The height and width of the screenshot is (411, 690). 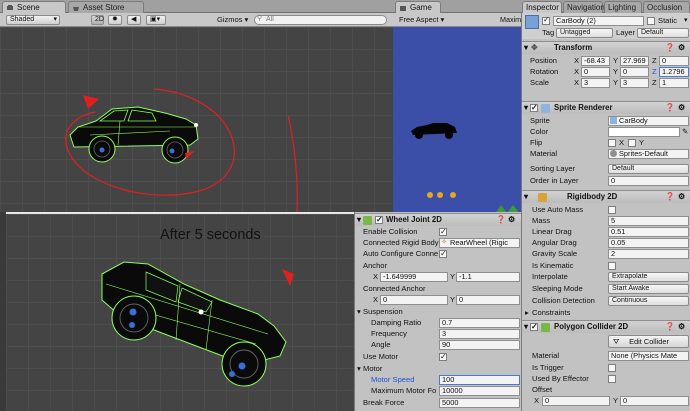 What do you see at coordinates (479, 390) in the screenshot?
I see `max-torque-field: 10000` at bounding box center [479, 390].